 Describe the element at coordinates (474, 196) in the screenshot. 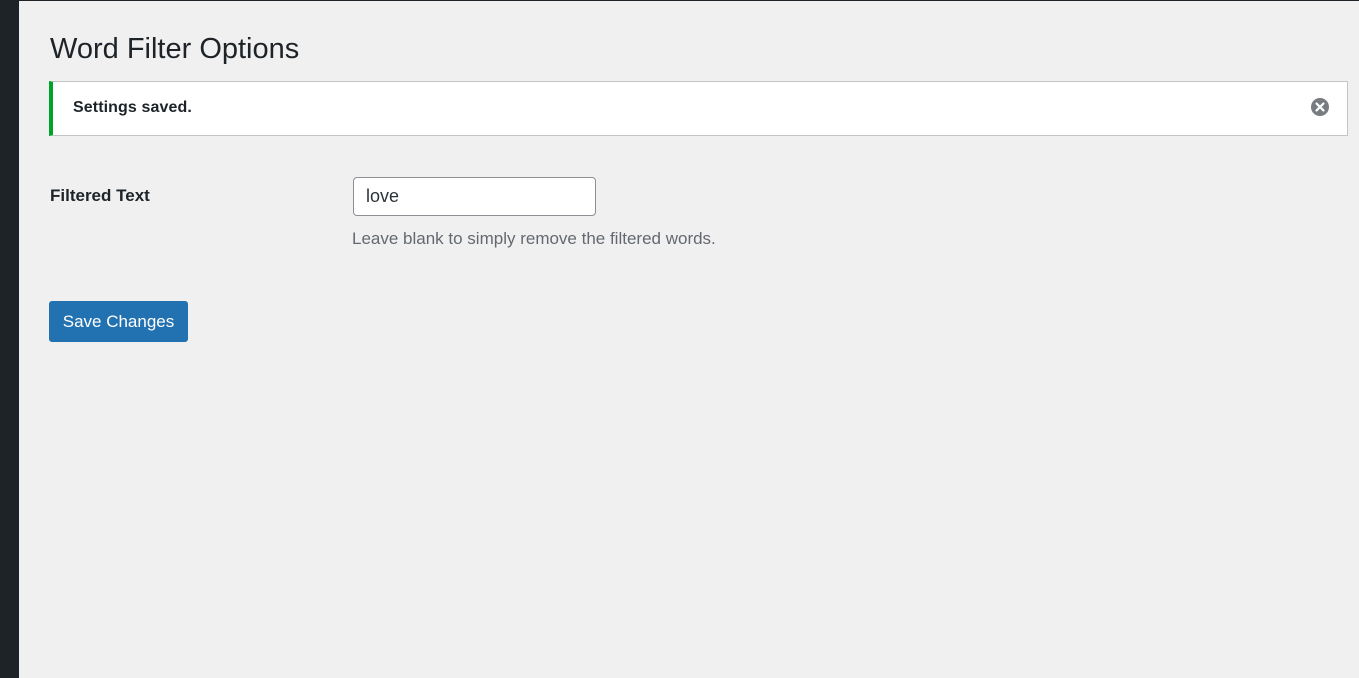

I see `filtered-text-input` at that location.